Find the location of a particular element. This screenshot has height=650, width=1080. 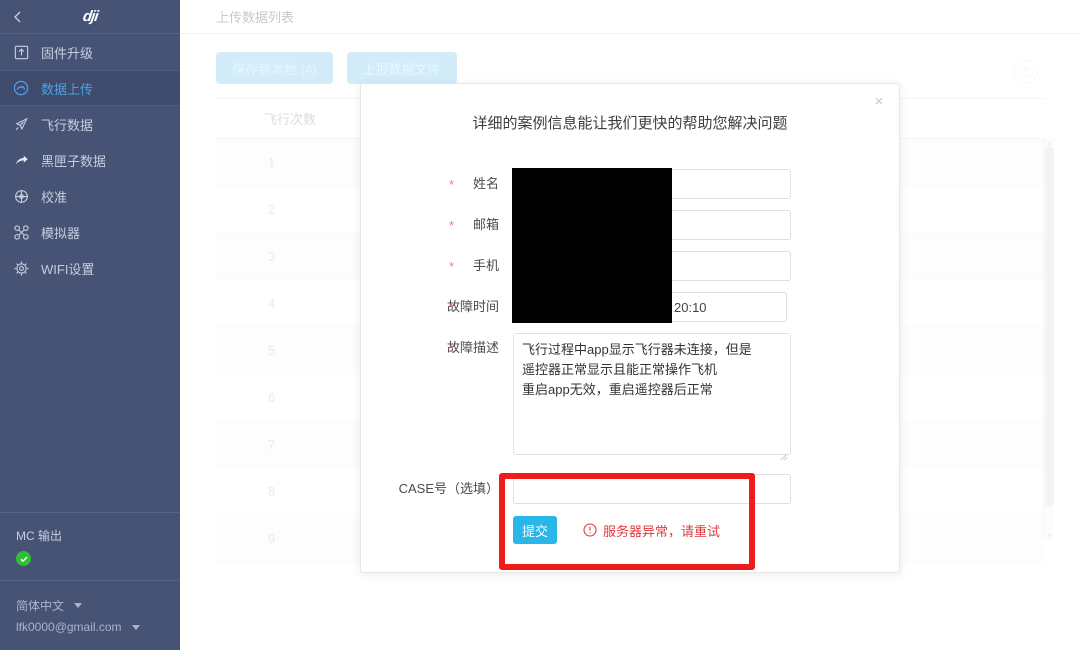

wifi-settings-gear-icon is located at coordinates (21, 268).